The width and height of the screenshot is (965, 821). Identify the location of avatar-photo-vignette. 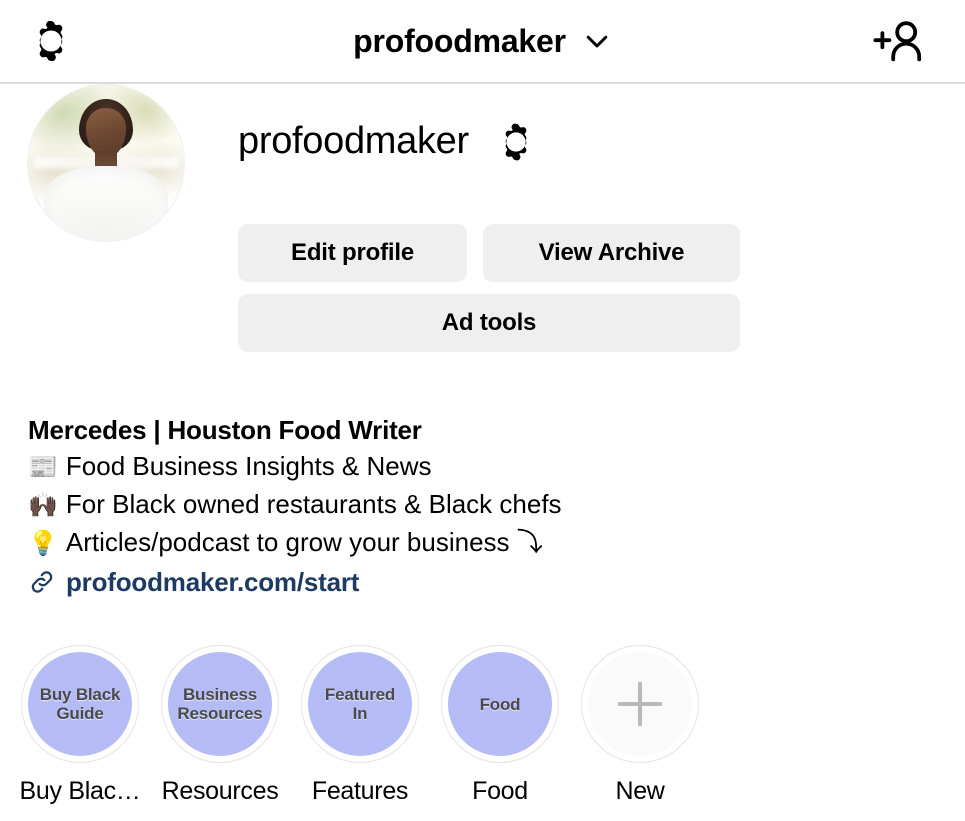
(106, 163).